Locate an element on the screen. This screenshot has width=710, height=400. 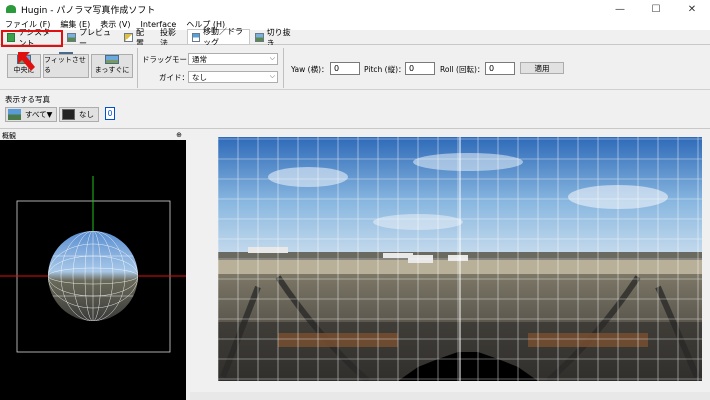
title-bar: Hugin - パノラマ写真作成ソフト — ☐ ✕ is located at coordinates (355, 9).